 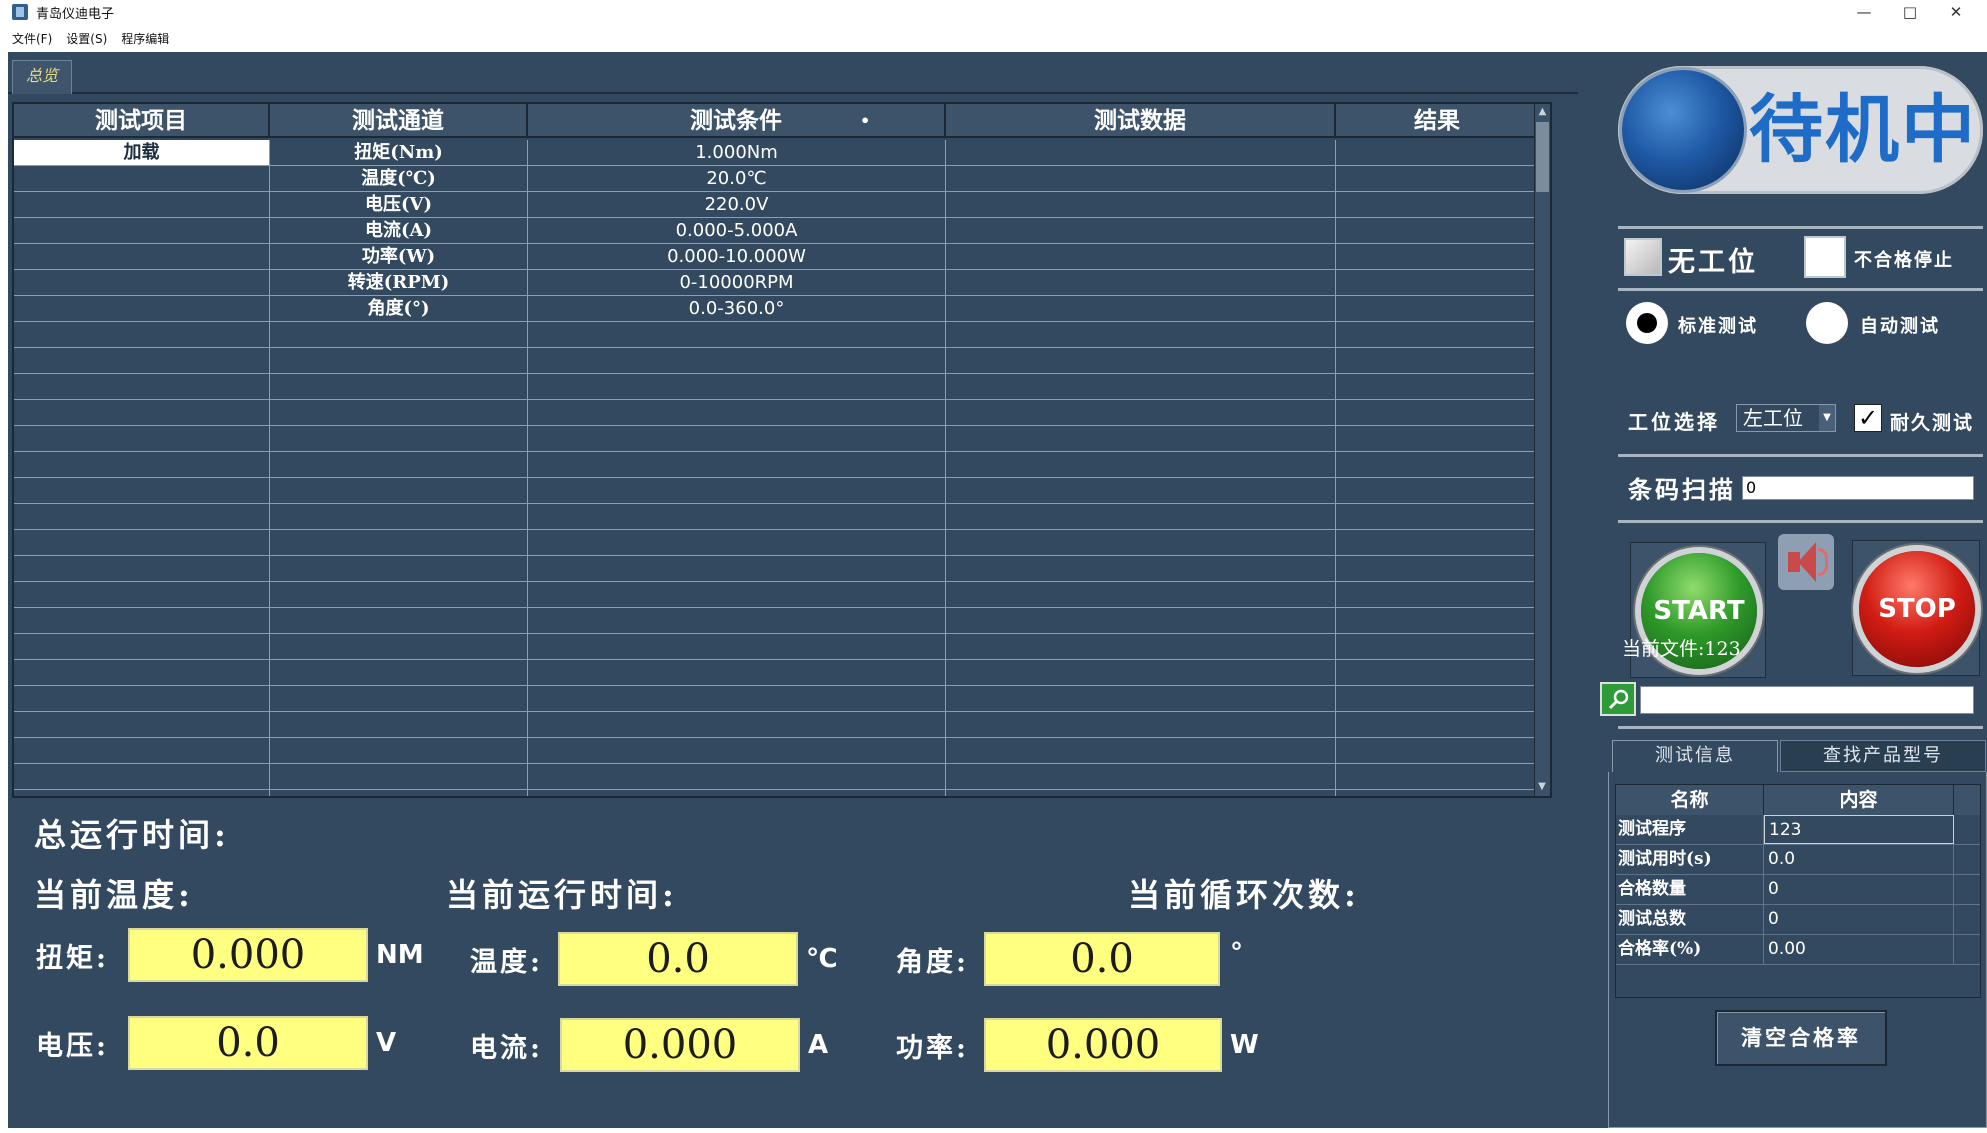 I want to click on scroll-up-icon: ▲, so click(x=1543, y=112).